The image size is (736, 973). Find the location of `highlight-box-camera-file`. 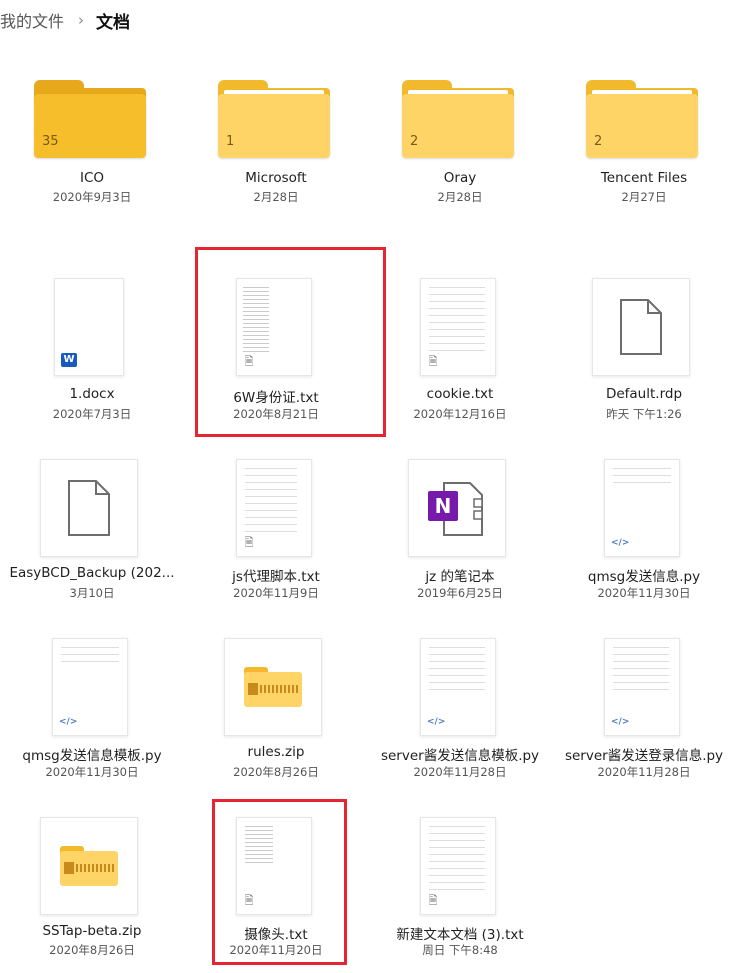

highlight-box-camera-file is located at coordinates (279, 882).